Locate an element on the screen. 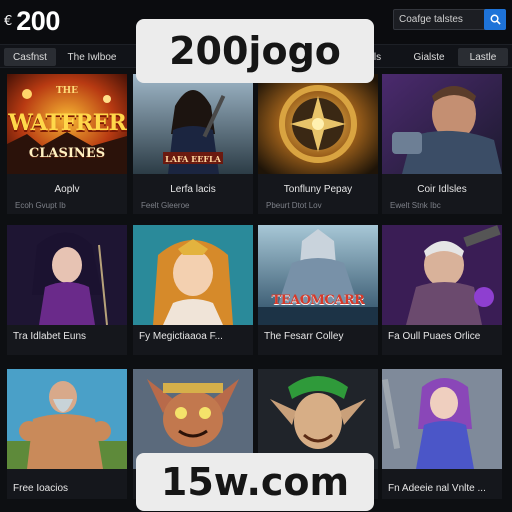  game-card: THE WATFRER CLASINES Aoplv Ecoh Gvupt Ib is located at coordinates (67, 144).